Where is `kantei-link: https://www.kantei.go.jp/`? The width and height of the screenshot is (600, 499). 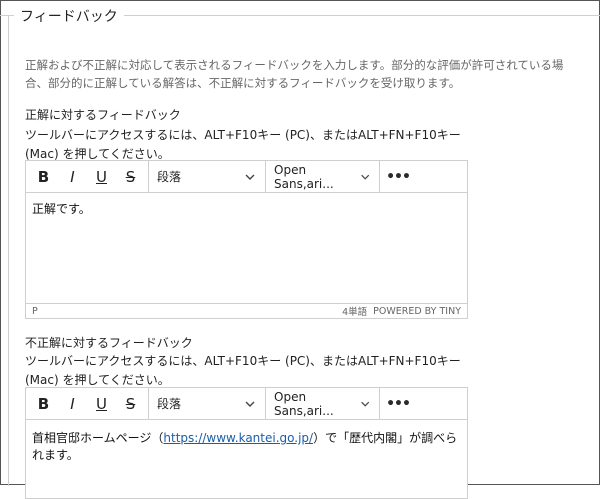 kantei-link: https://www.kantei.go.jp/ is located at coordinates (238, 438).